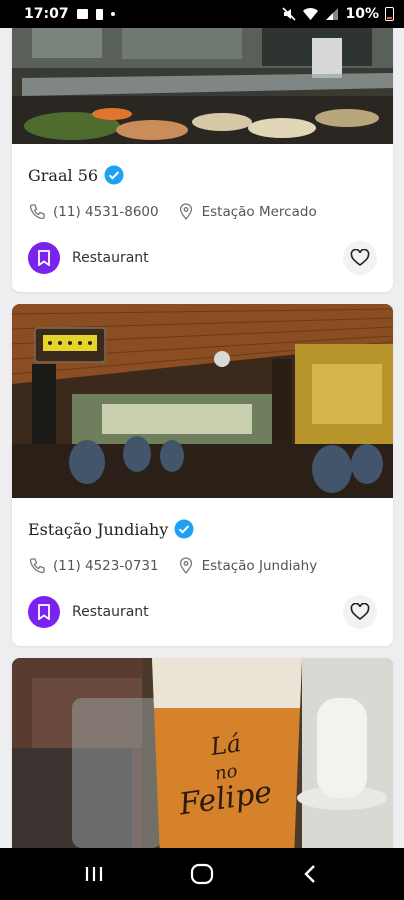  What do you see at coordinates (99, 14) in the screenshot?
I see `battery-small-icon` at bounding box center [99, 14].